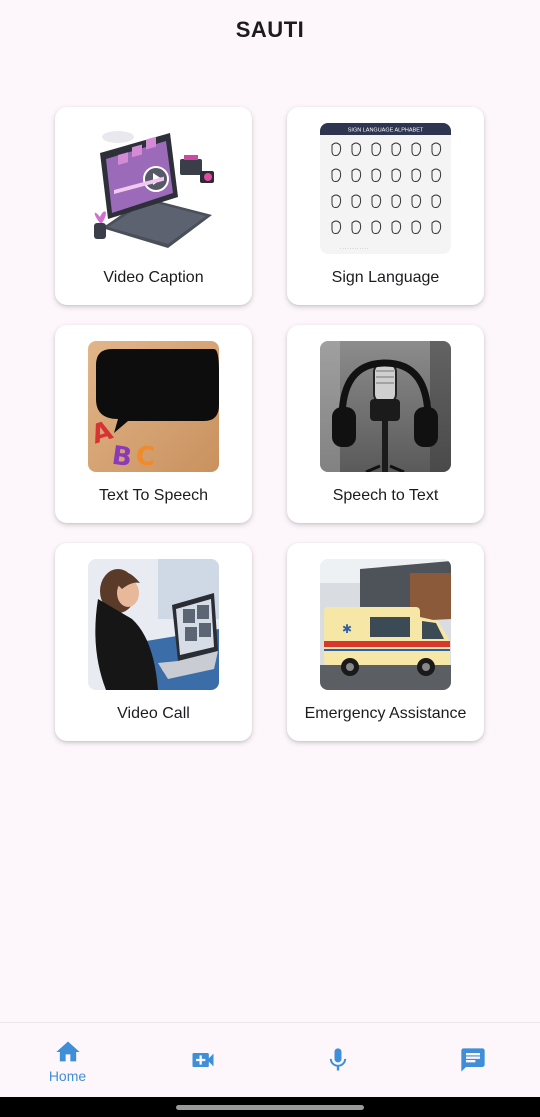  What do you see at coordinates (153, 188) in the screenshot?
I see `video-caption-illustration-icon` at bounding box center [153, 188].